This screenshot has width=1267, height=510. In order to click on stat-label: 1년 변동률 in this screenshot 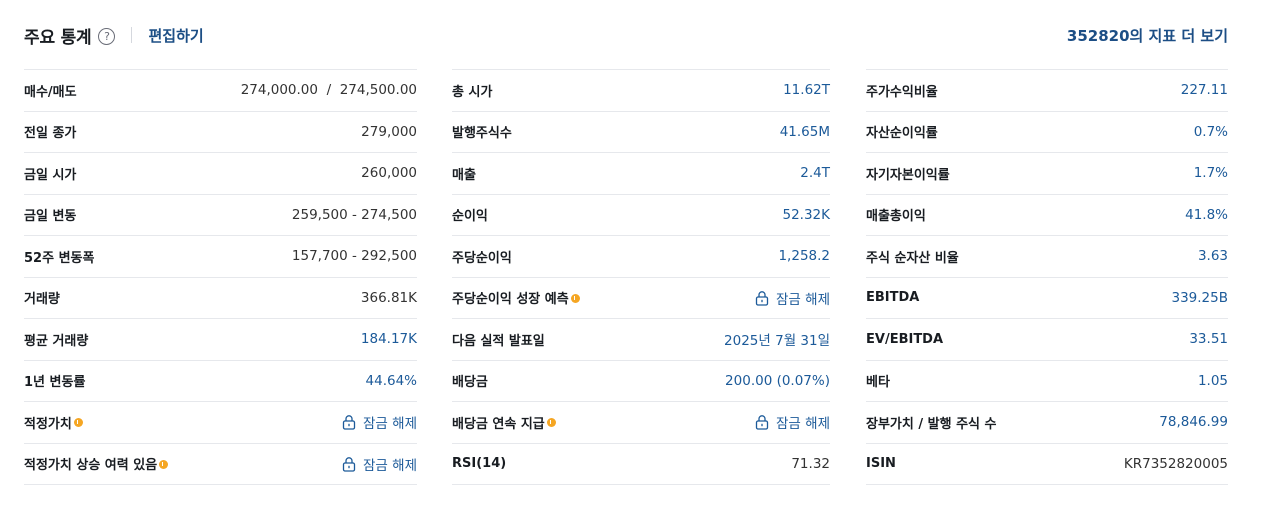, I will do `click(54, 380)`.